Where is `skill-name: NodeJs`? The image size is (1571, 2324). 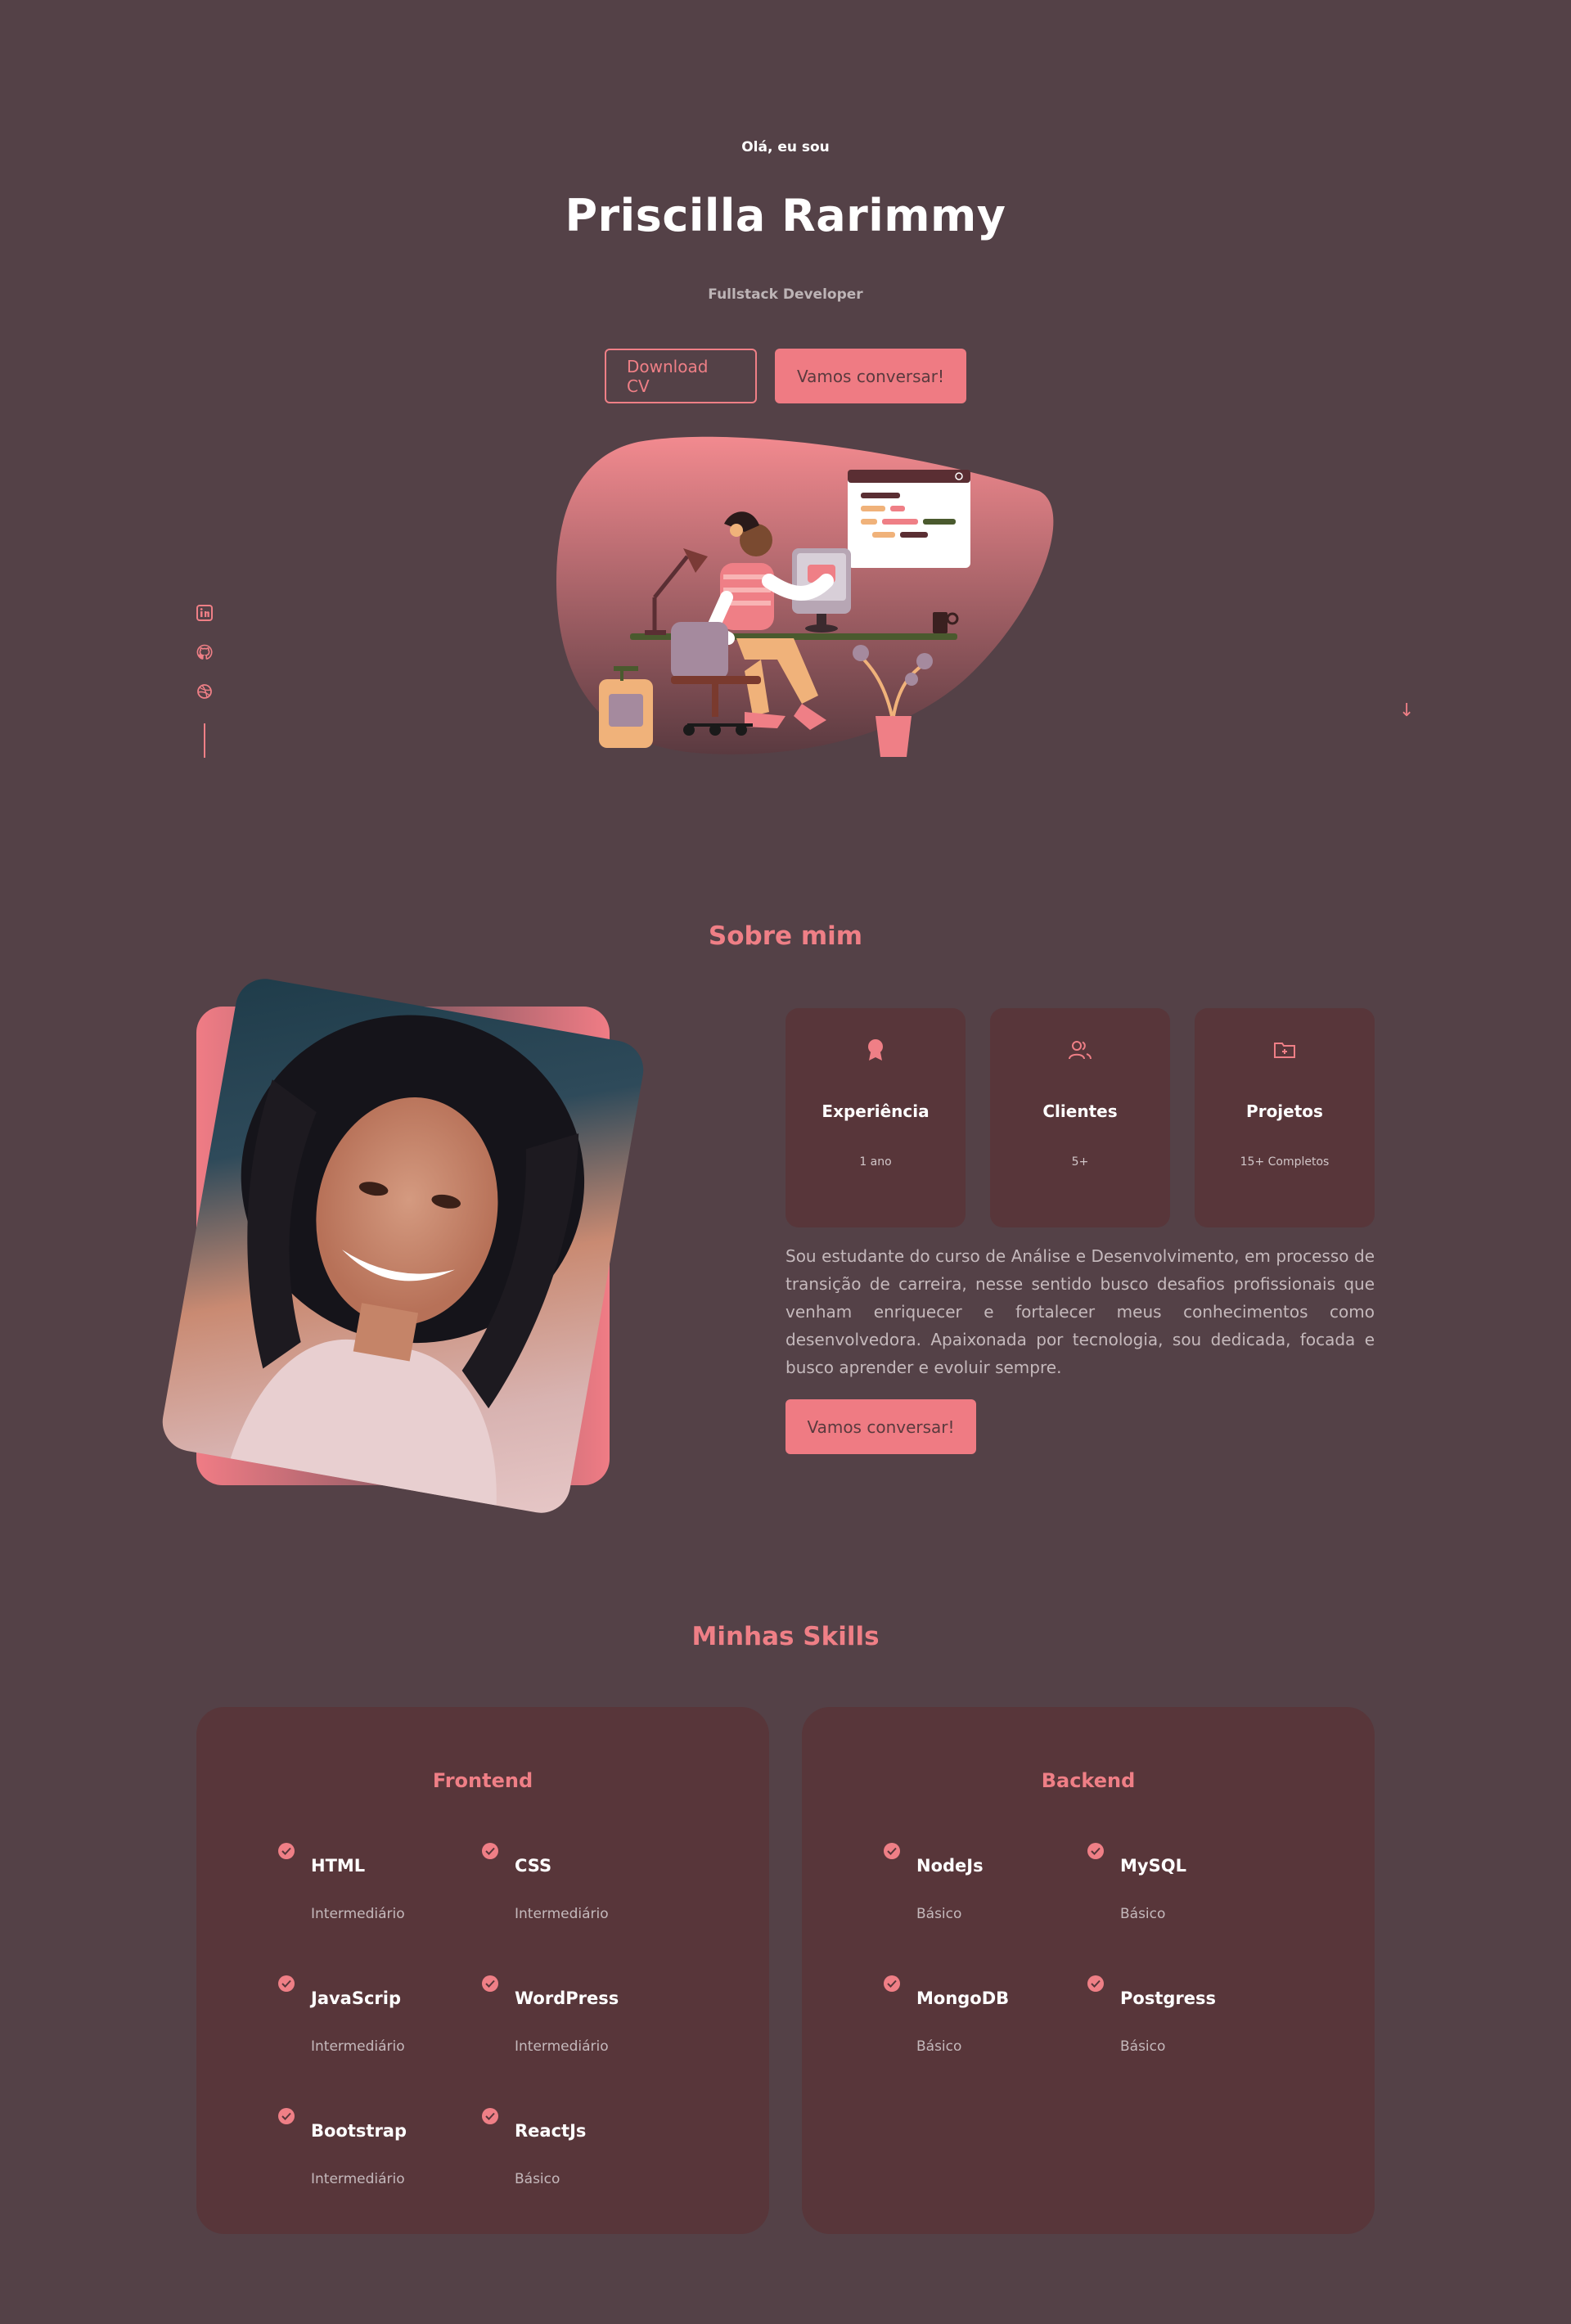 skill-name: NodeJs is located at coordinates (950, 1866).